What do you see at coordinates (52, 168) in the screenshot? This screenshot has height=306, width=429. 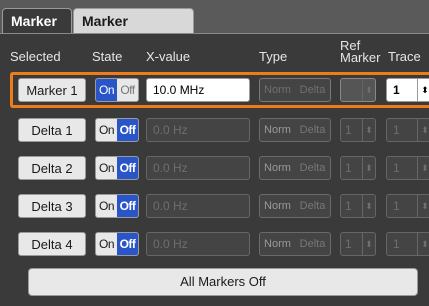 I see `marker-select-button: Delta 2` at bounding box center [52, 168].